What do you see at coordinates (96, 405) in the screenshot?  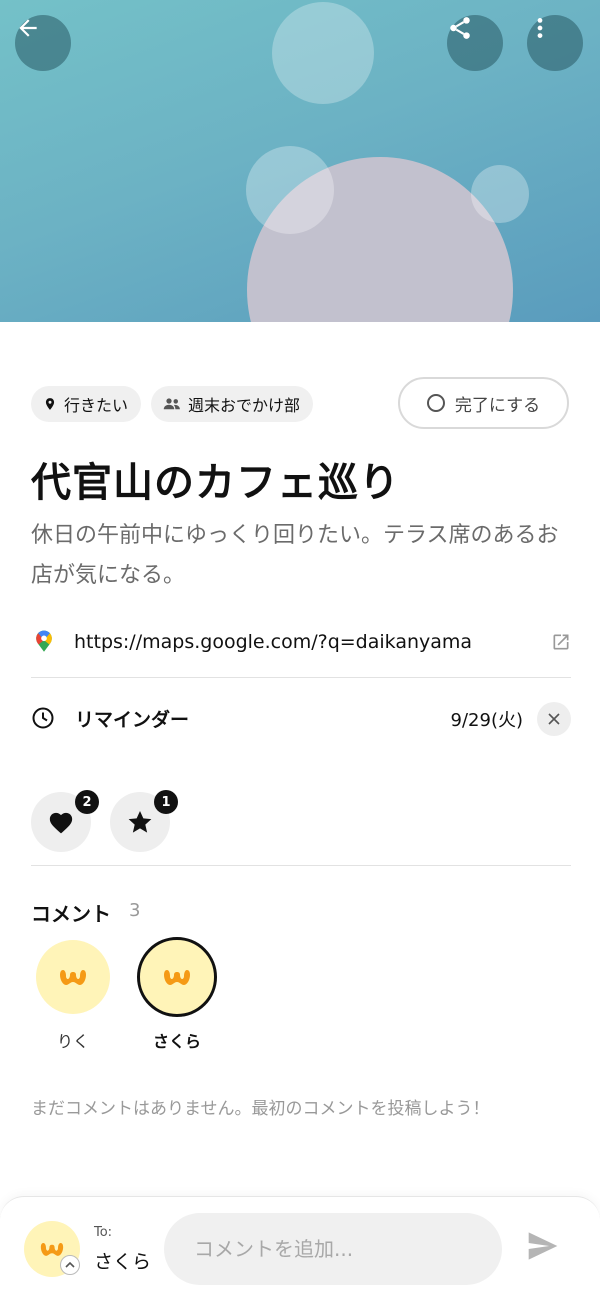 I see `tag-label: 行きたい` at bounding box center [96, 405].